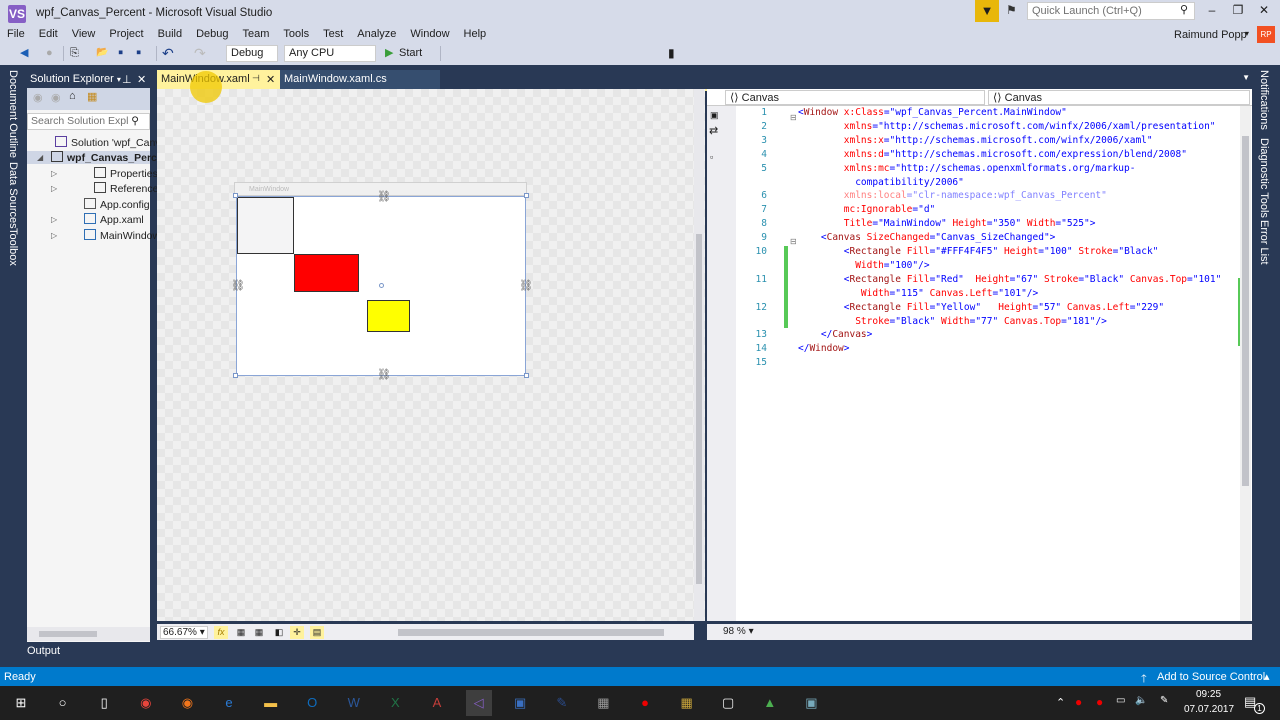  I want to click on grid-icon: ▦, so click(241, 632).